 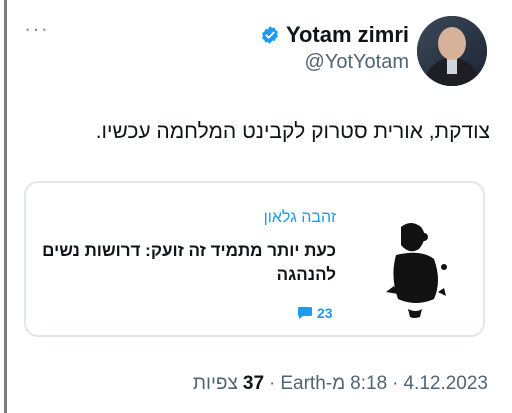 I want to click on verified-badge-icon, so click(x=270, y=35).